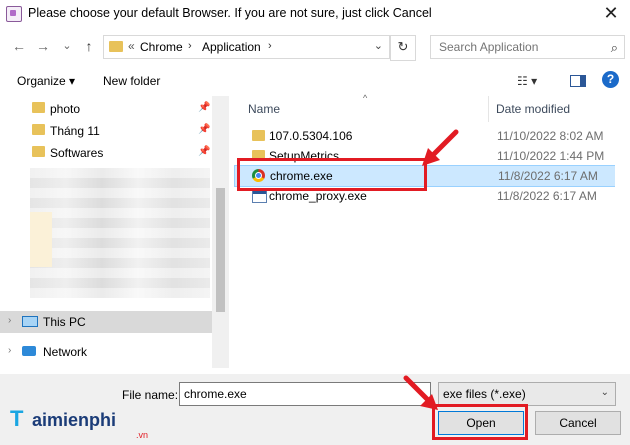 Image resolution: width=630 pixels, height=445 pixels. Describe the element at coordinates (311, 136) in the screenshot. I see `file-name: 107.0.5304.106` at that location.